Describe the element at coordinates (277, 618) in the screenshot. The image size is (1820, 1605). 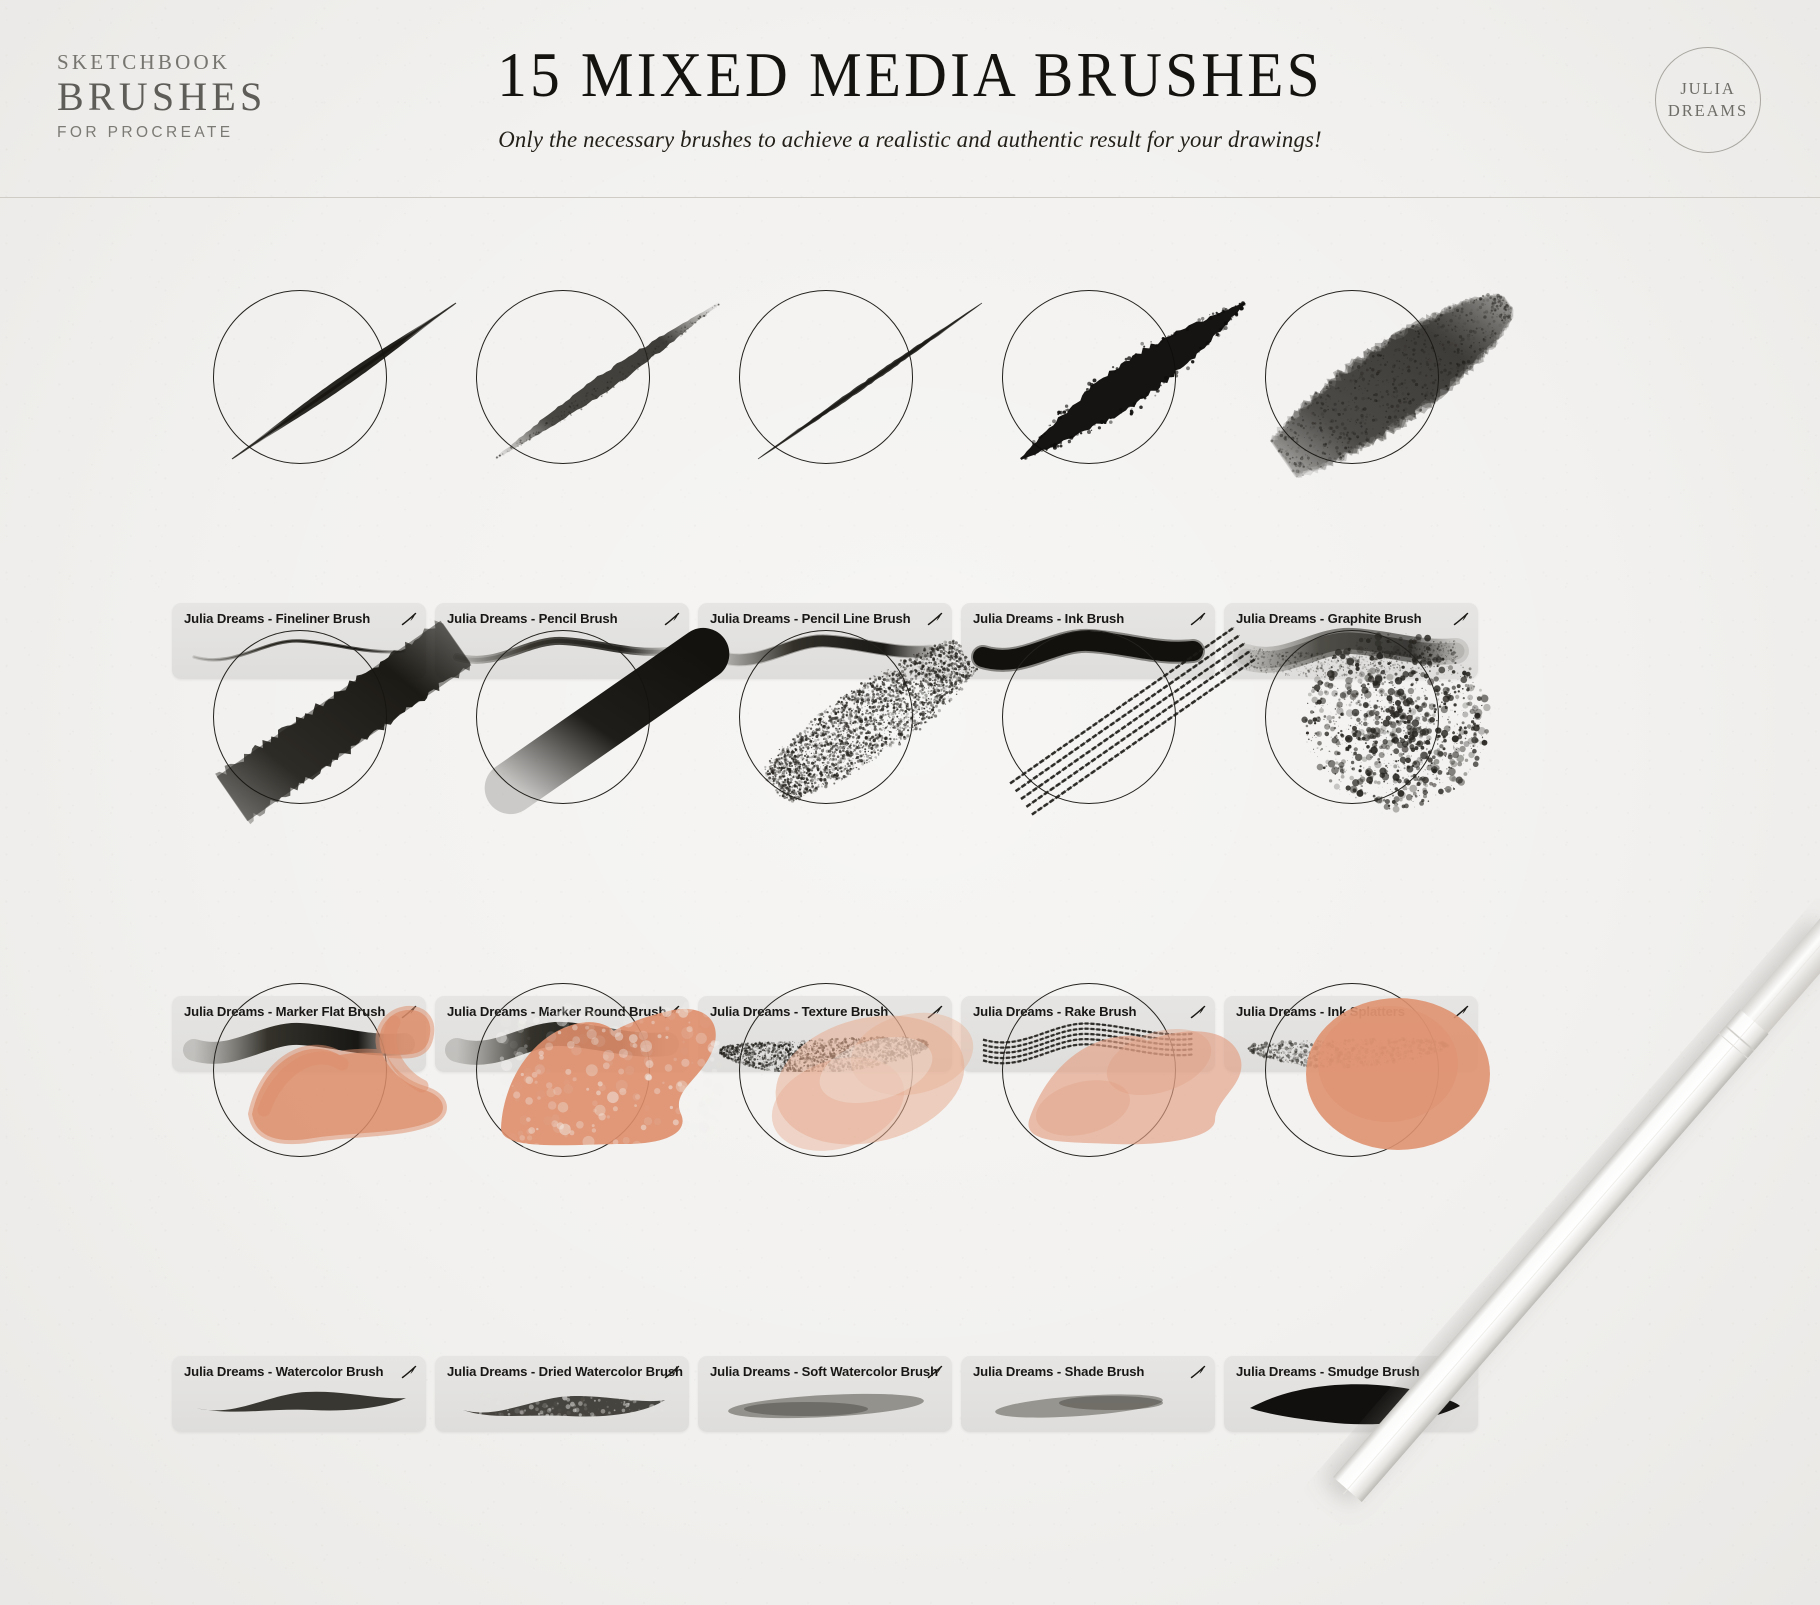
I see `brush-name-label: Julia Dreams - Fineliner Brush` at that location.